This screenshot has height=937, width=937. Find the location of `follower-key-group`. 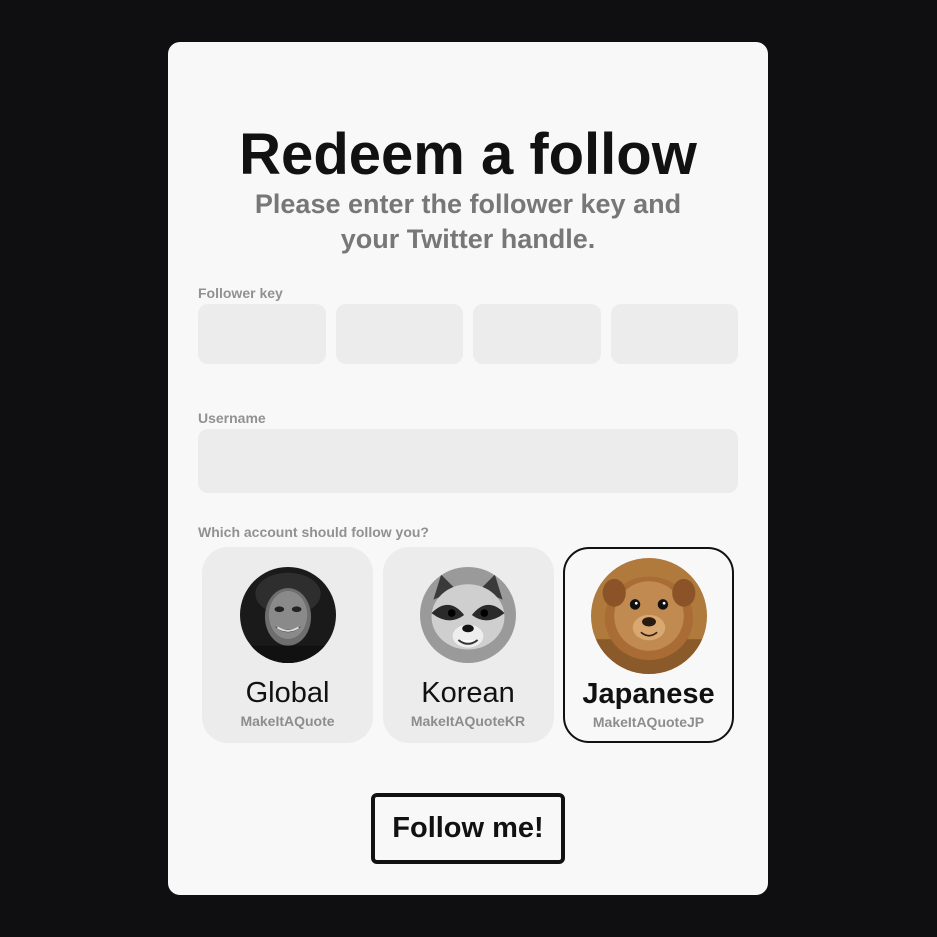

follower-key-group is located at coordinates (468, 334).